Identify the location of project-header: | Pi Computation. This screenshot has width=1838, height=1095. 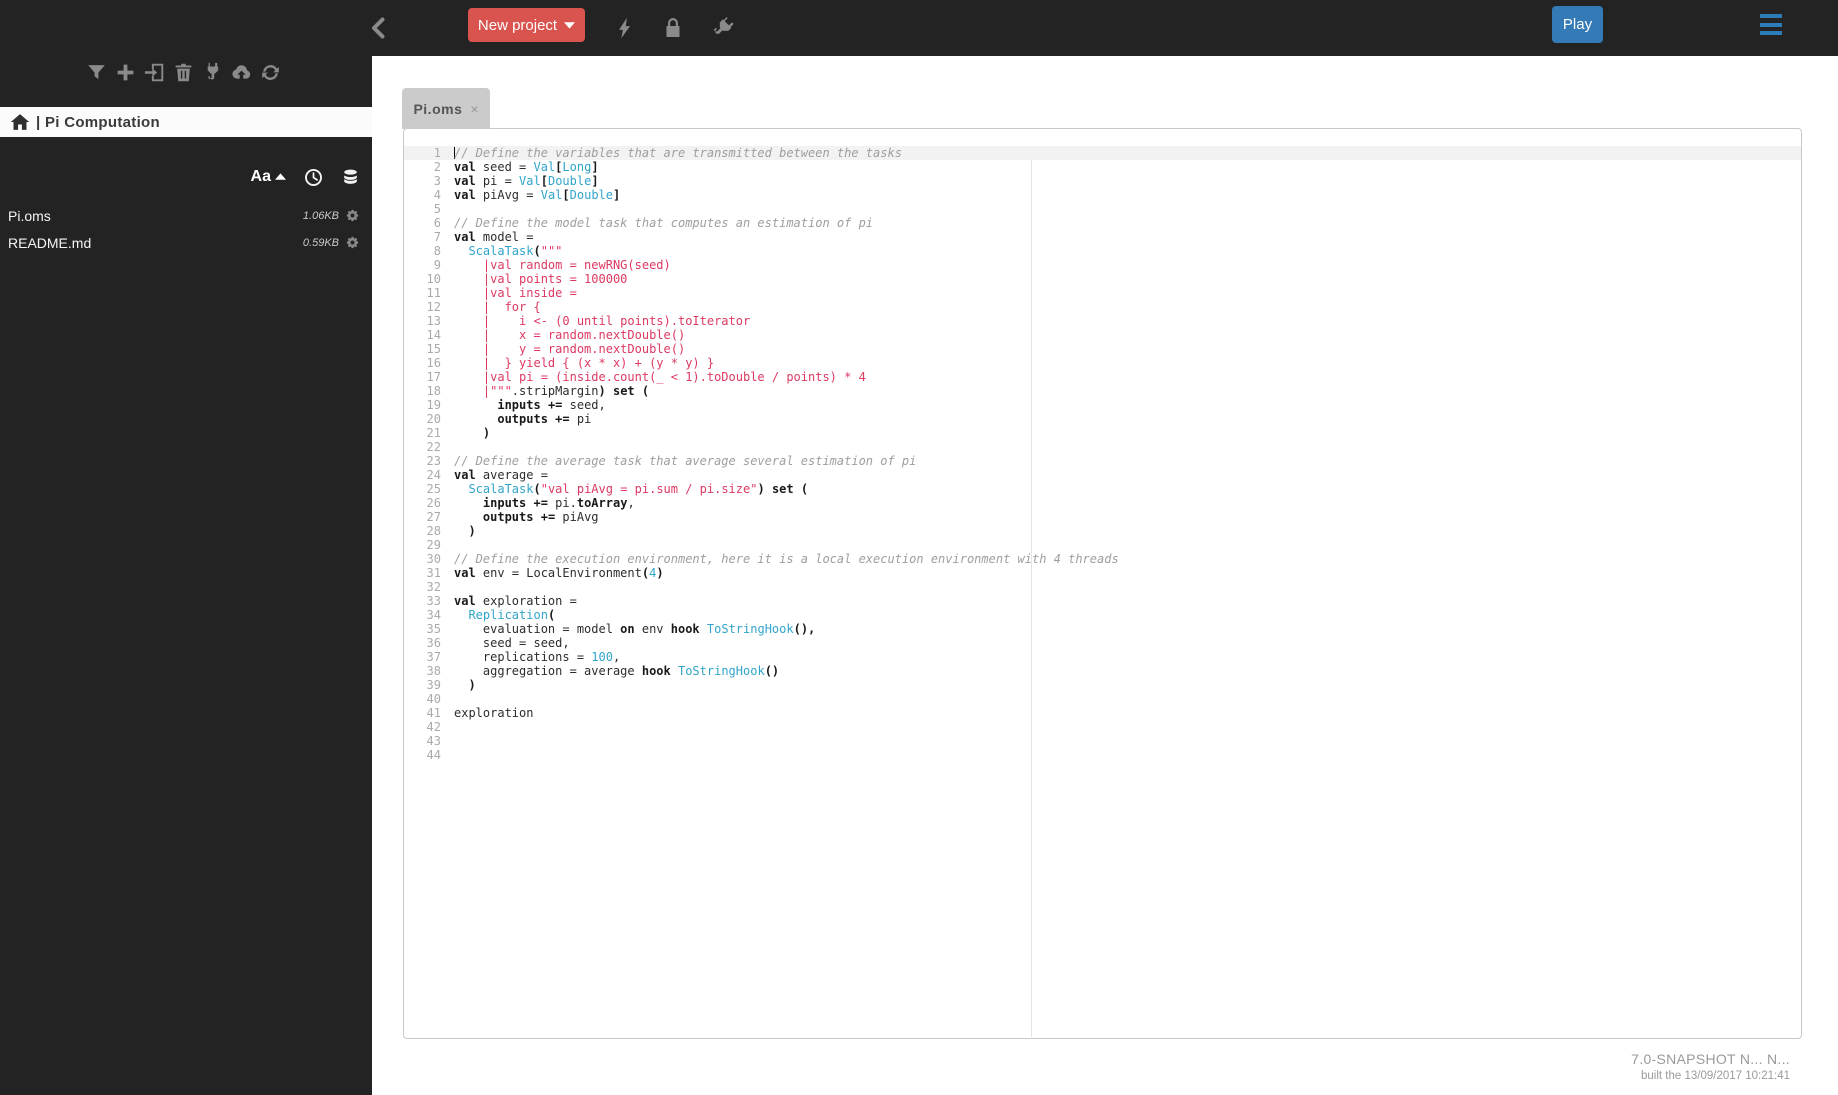
(186, 122).